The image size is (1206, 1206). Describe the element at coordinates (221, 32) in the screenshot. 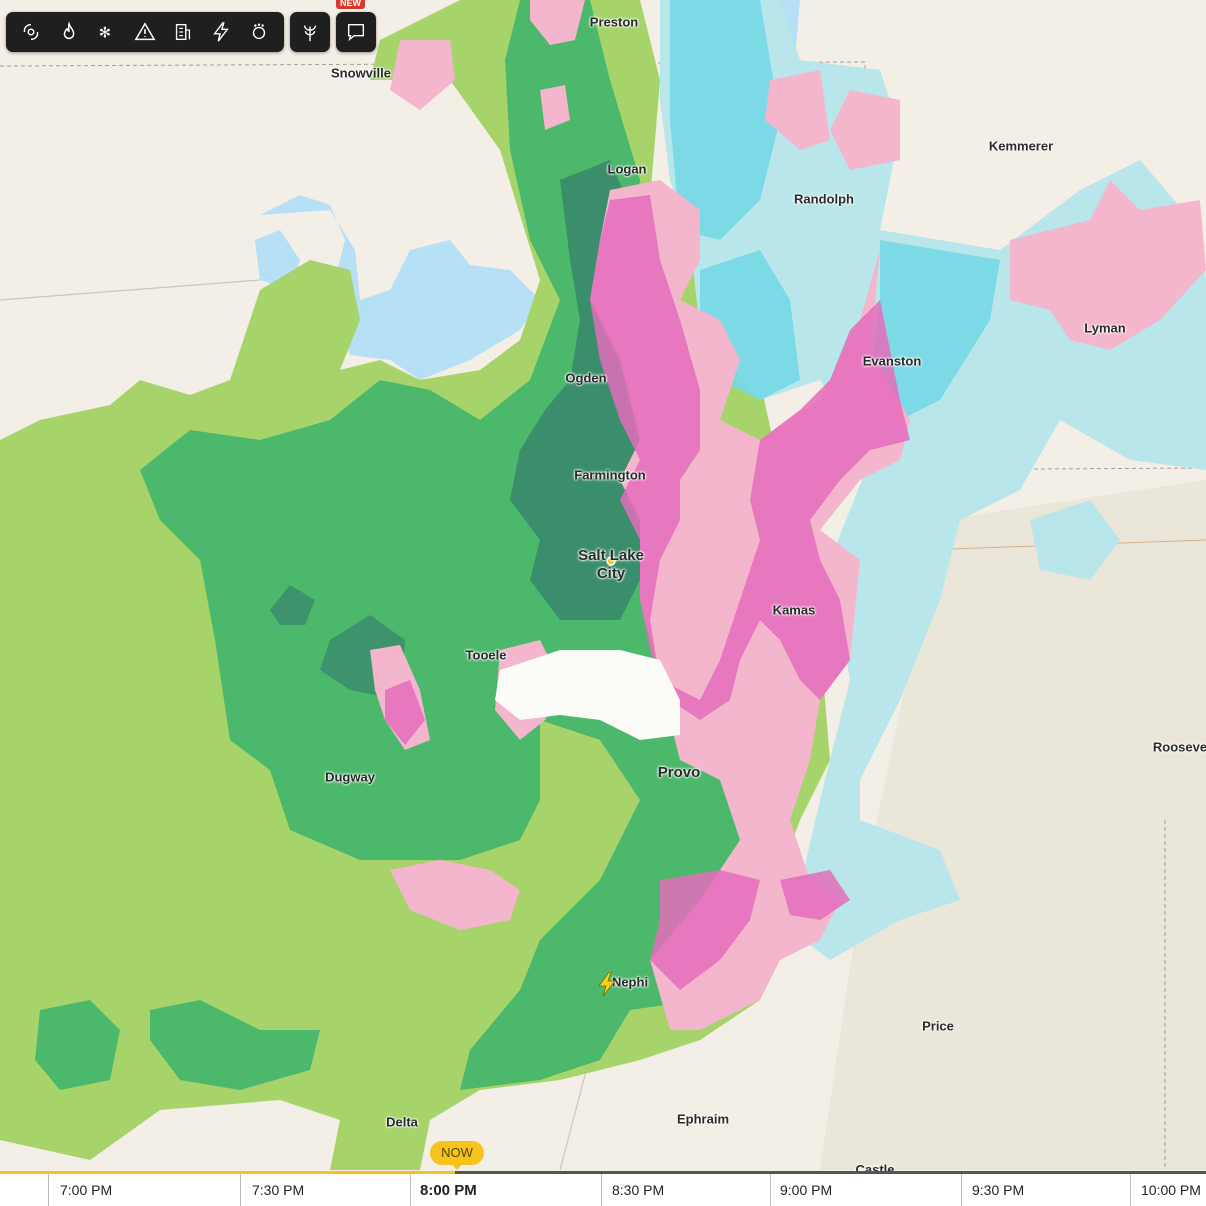

I see `lightning-icon` at that location.